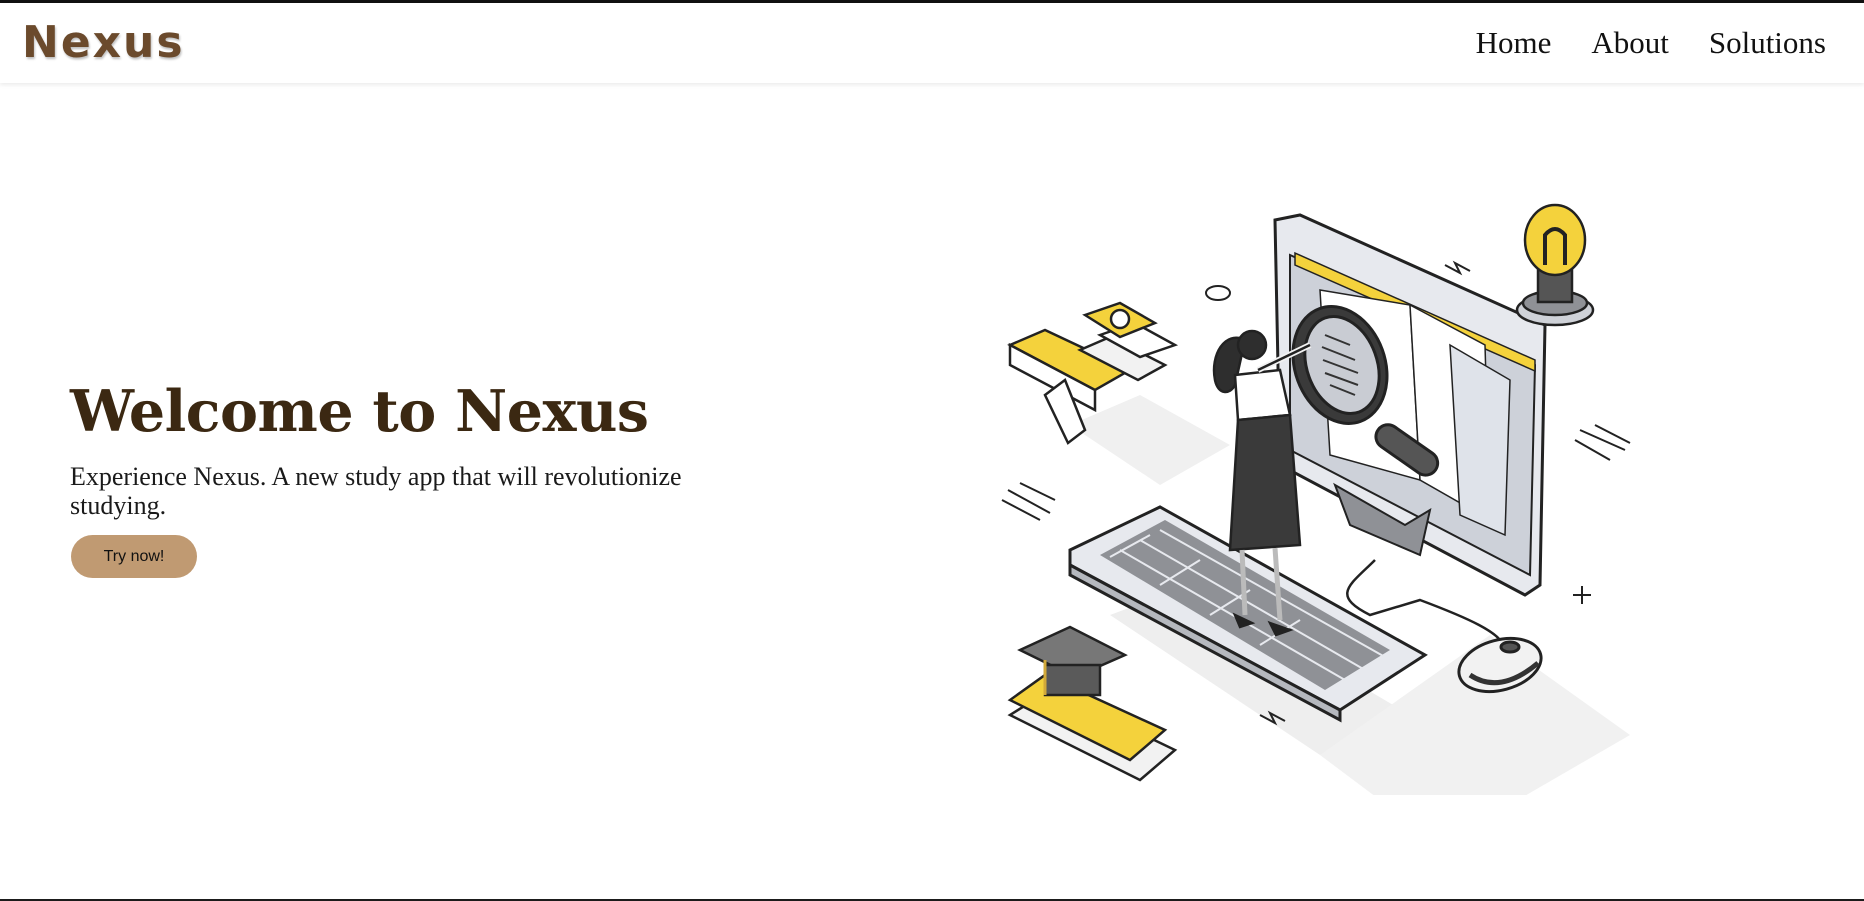 The width and height of the screenshot is (1864, 901). Describe the element at coordinates (1767, 43) in the screenshot. I see `nav-solutions: Solutions` at that location.